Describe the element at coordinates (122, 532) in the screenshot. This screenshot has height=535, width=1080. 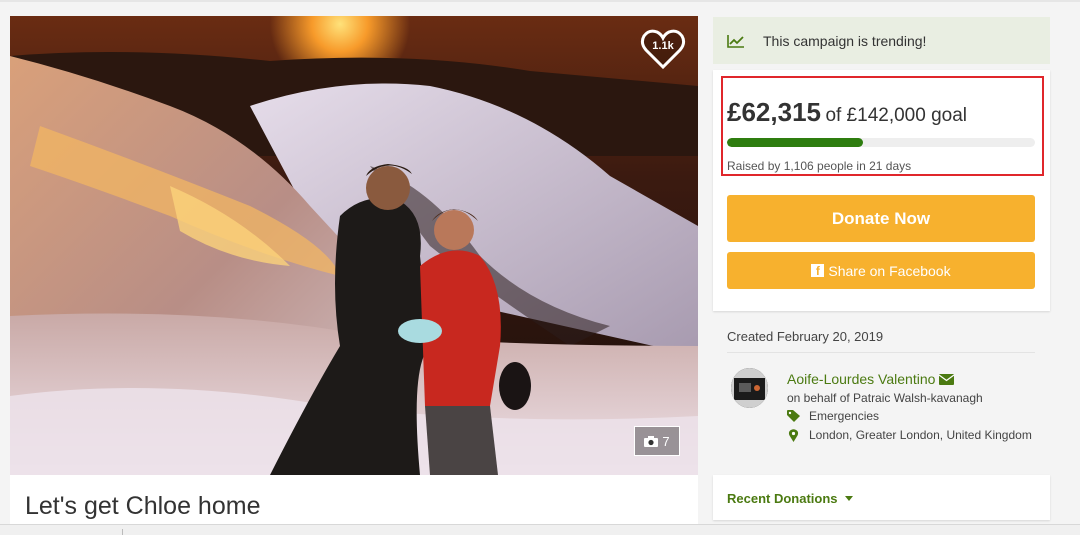
I see `bottom-divider` at that location.